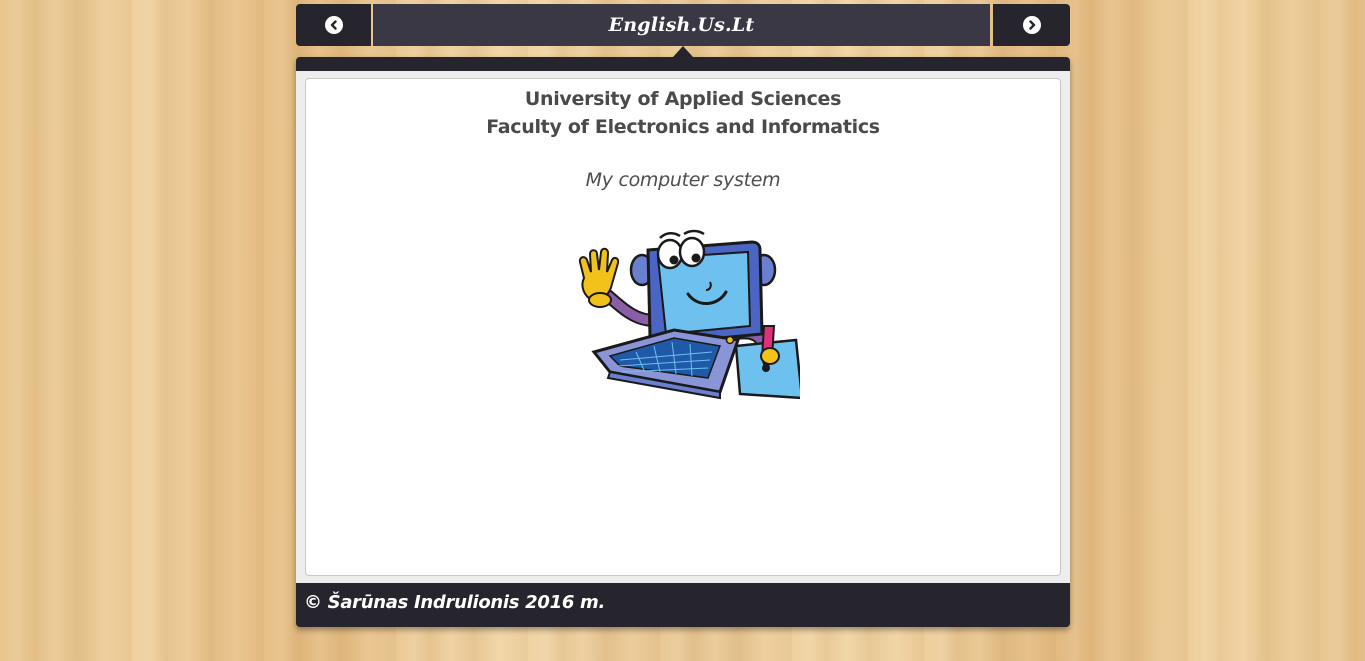 This screenshot has height=661, width=1365. What do you see at coordinates (683, 127) in the screenshot?
I see `faculty-heading: Faculty of Electronics and Informatics` at bounding box center [683, 127].